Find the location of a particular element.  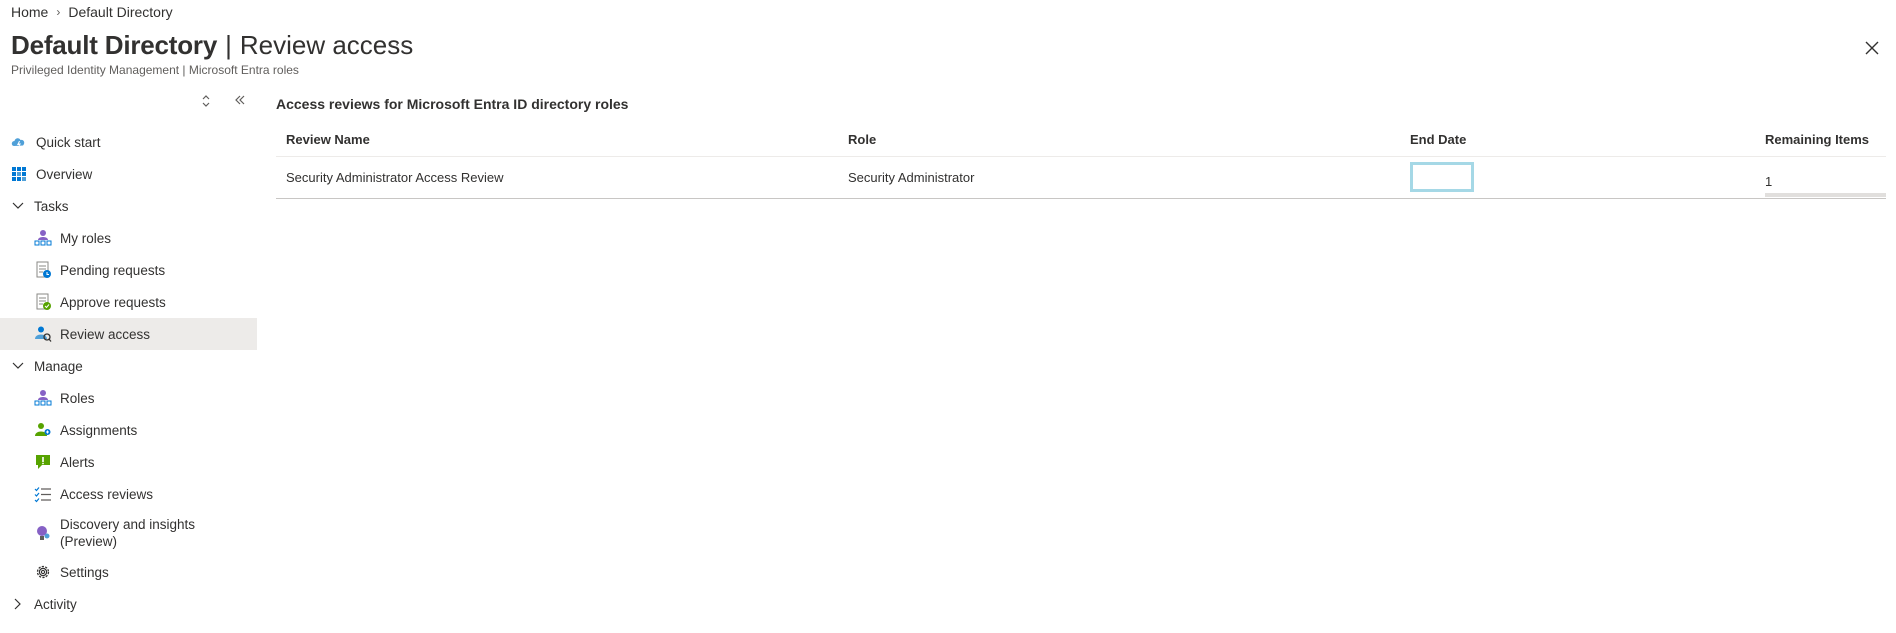

sidebar-item-label: Pending requests is located at coordinates (113, 270).